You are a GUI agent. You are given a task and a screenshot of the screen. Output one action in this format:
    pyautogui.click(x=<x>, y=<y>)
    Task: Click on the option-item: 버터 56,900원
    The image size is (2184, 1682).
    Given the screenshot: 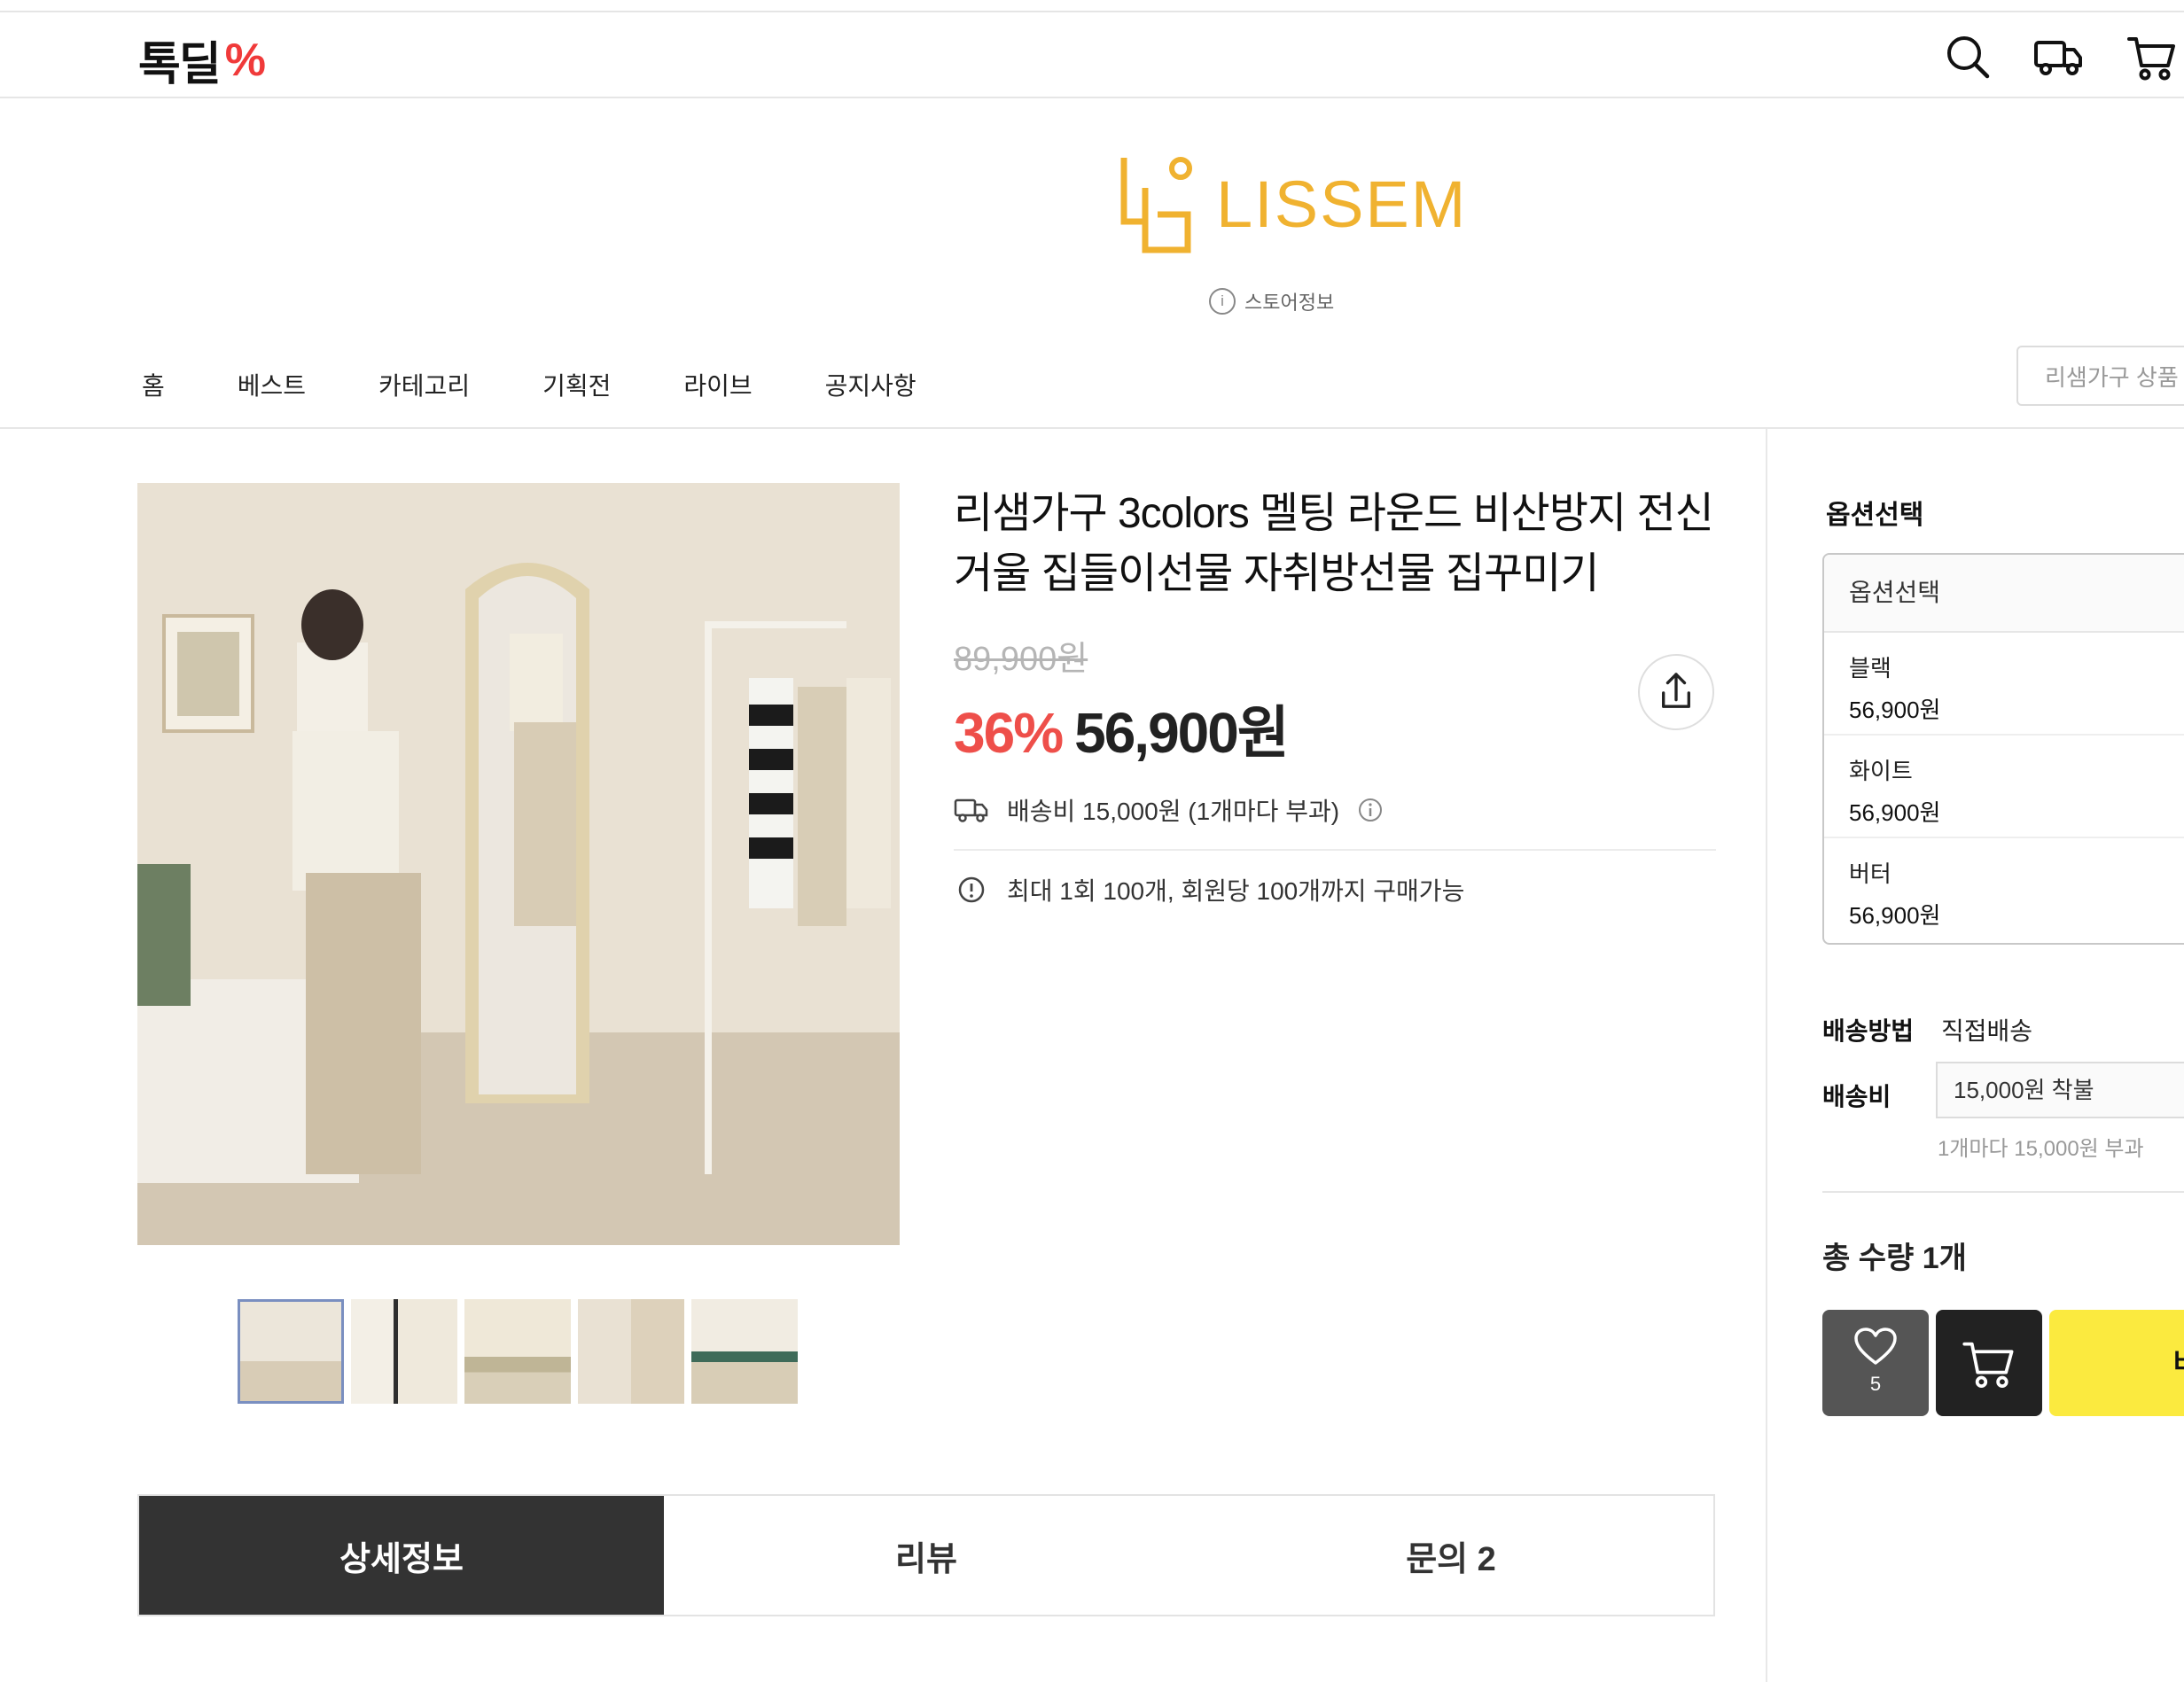 What is the action you would take?
    pyautogui.click(x=2004, y=889)
    